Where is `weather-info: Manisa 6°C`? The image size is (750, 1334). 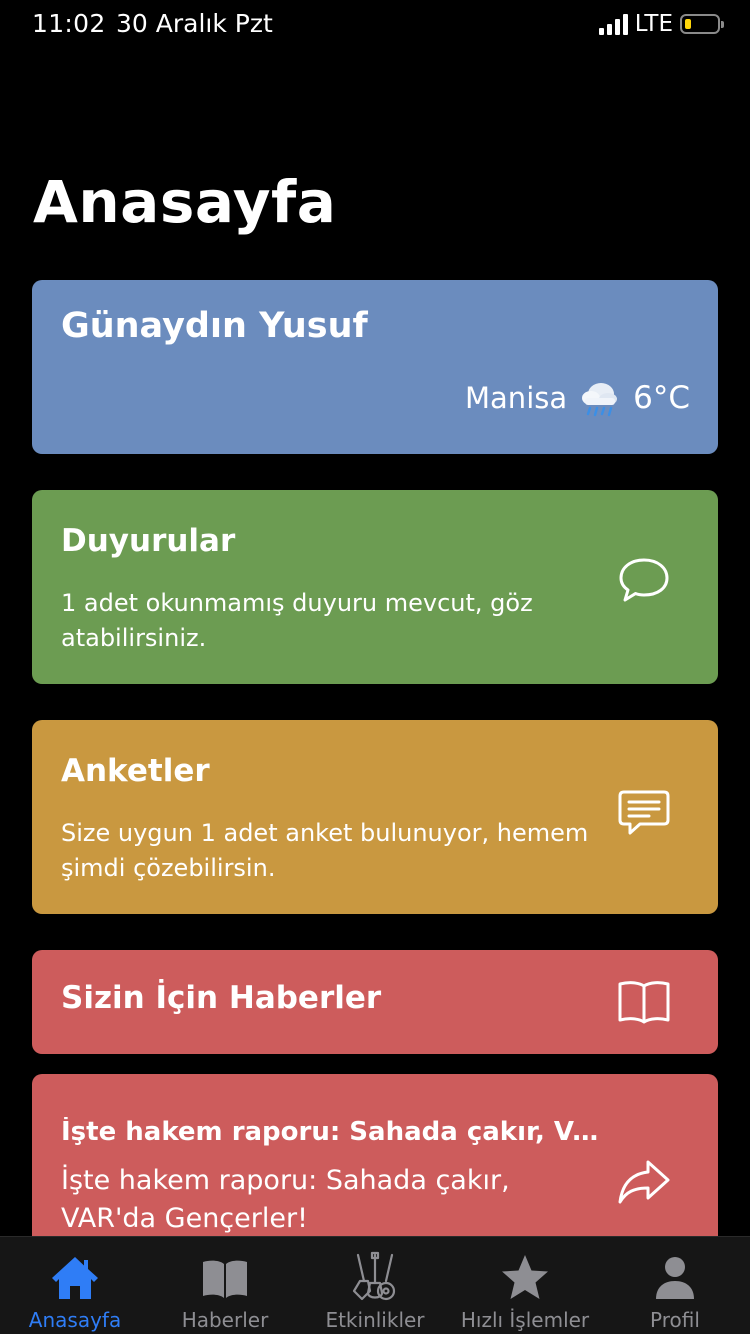
weather-info: Manisa 6°C is located at coordinates (577, 398).